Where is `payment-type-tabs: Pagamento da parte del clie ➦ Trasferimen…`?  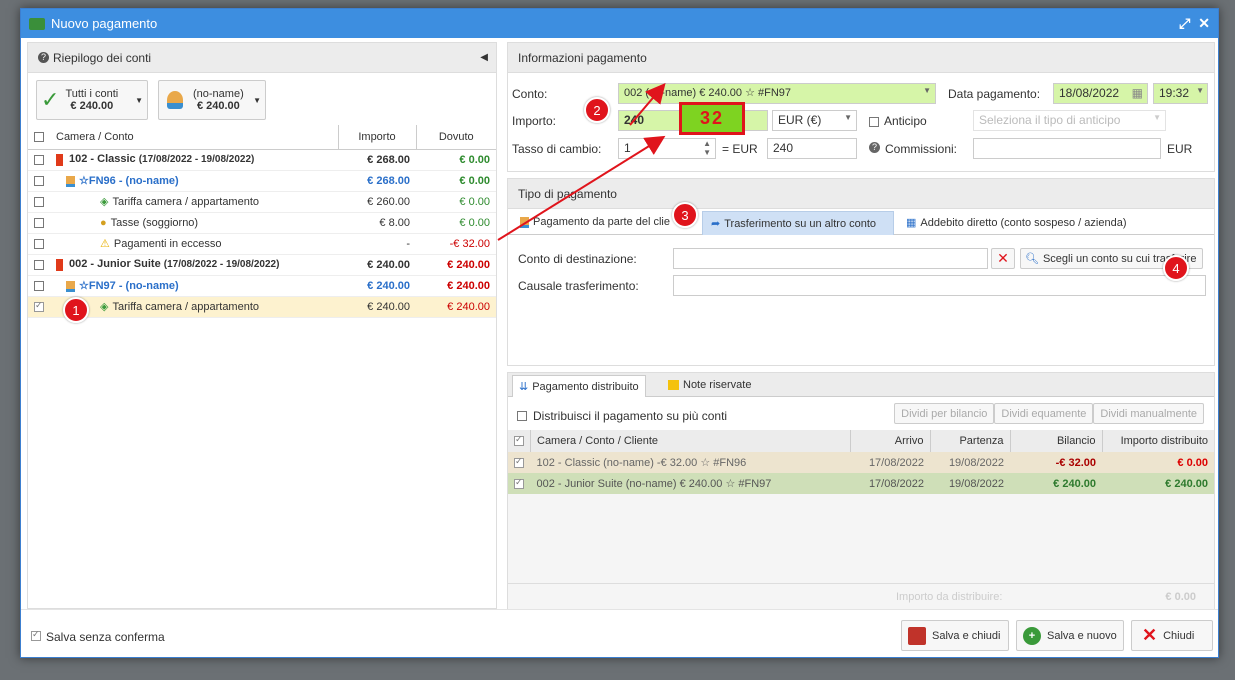
payment-type-tabs: Pagamento da parte del clie ➦ Trasferimen… is located at coordinates (861, 222).